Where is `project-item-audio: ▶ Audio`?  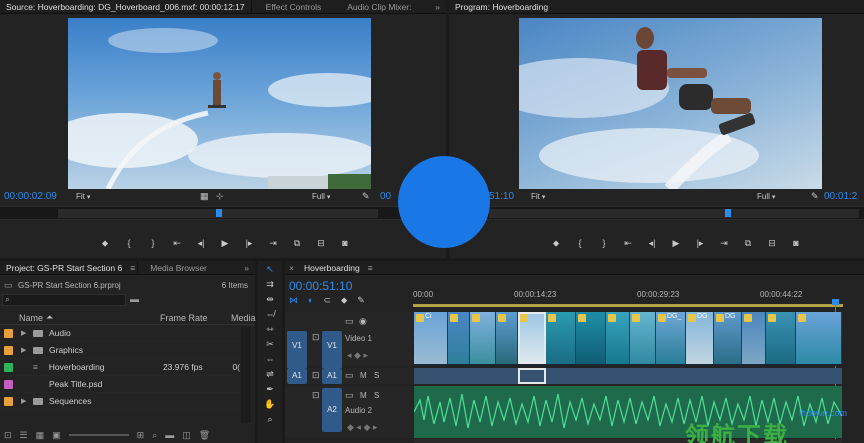
project-item-audio: ▶ Audio is located at coordinates (120, 333).